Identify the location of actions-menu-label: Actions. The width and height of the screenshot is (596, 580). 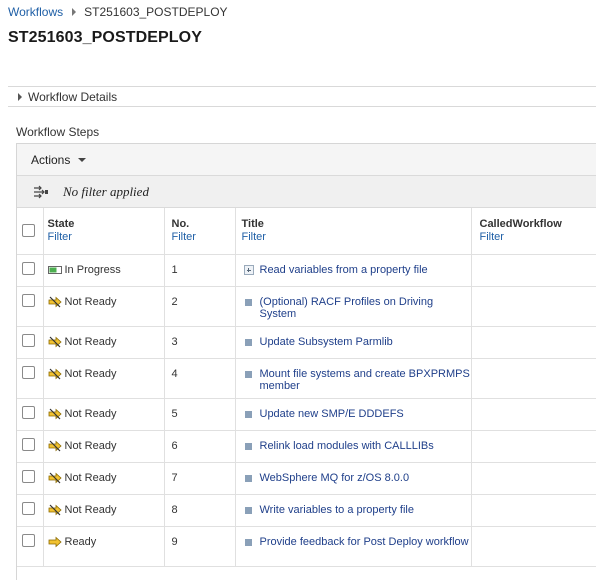
(51, 159).